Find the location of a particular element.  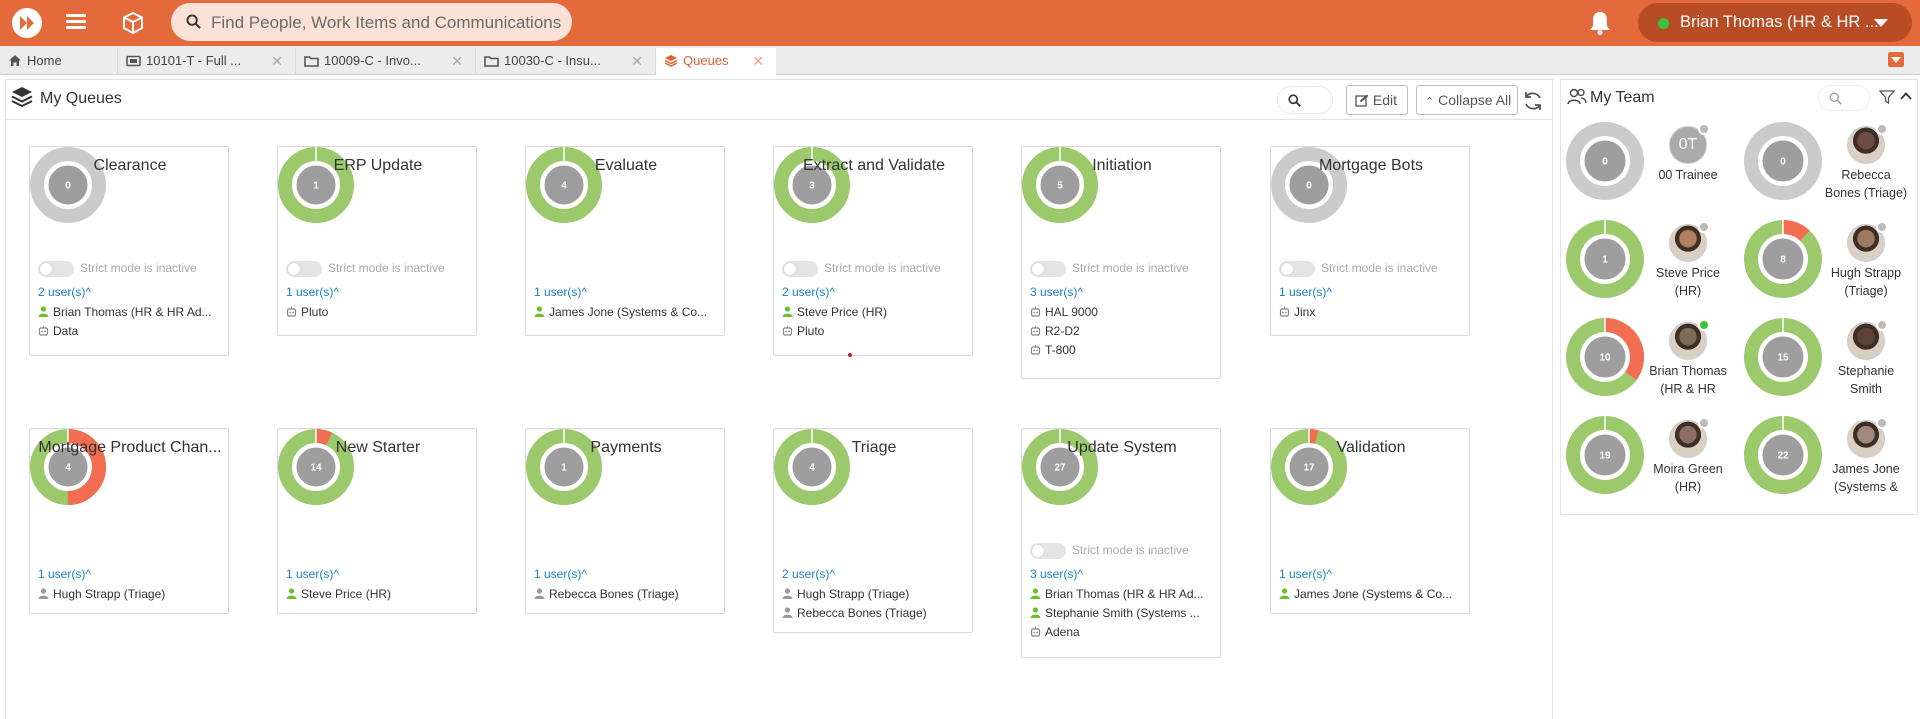

team-icon is located at coordinates (1577, 96).